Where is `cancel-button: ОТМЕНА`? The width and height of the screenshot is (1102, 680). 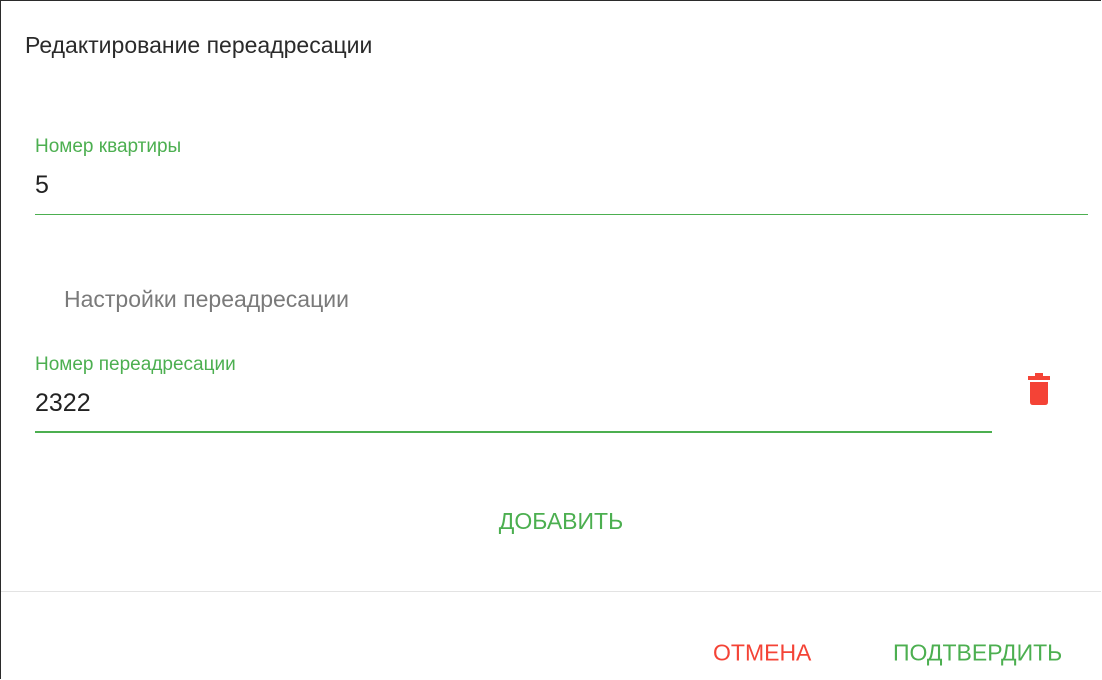 cancel-button: ОТМЕНА is located at coordinates (762, 653).